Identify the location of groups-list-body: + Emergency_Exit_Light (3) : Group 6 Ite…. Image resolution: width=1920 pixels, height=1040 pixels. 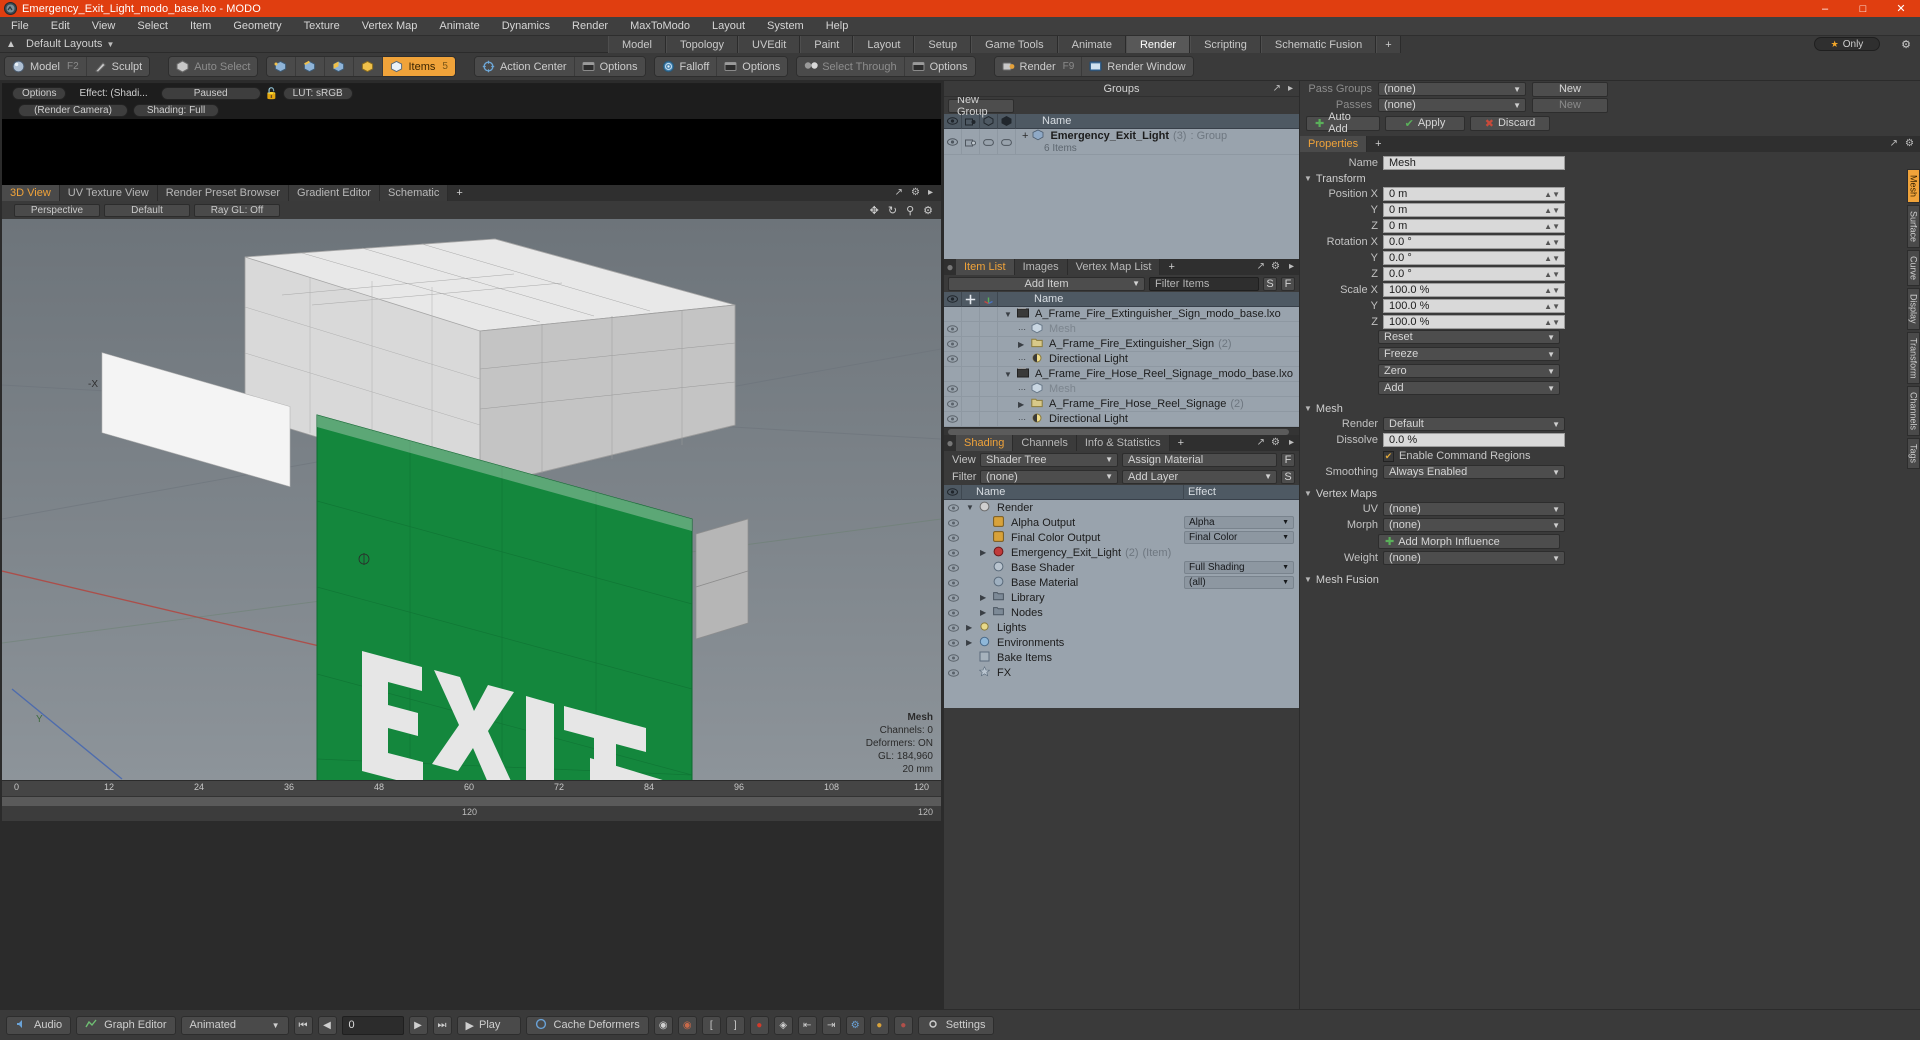
(1121, 194).